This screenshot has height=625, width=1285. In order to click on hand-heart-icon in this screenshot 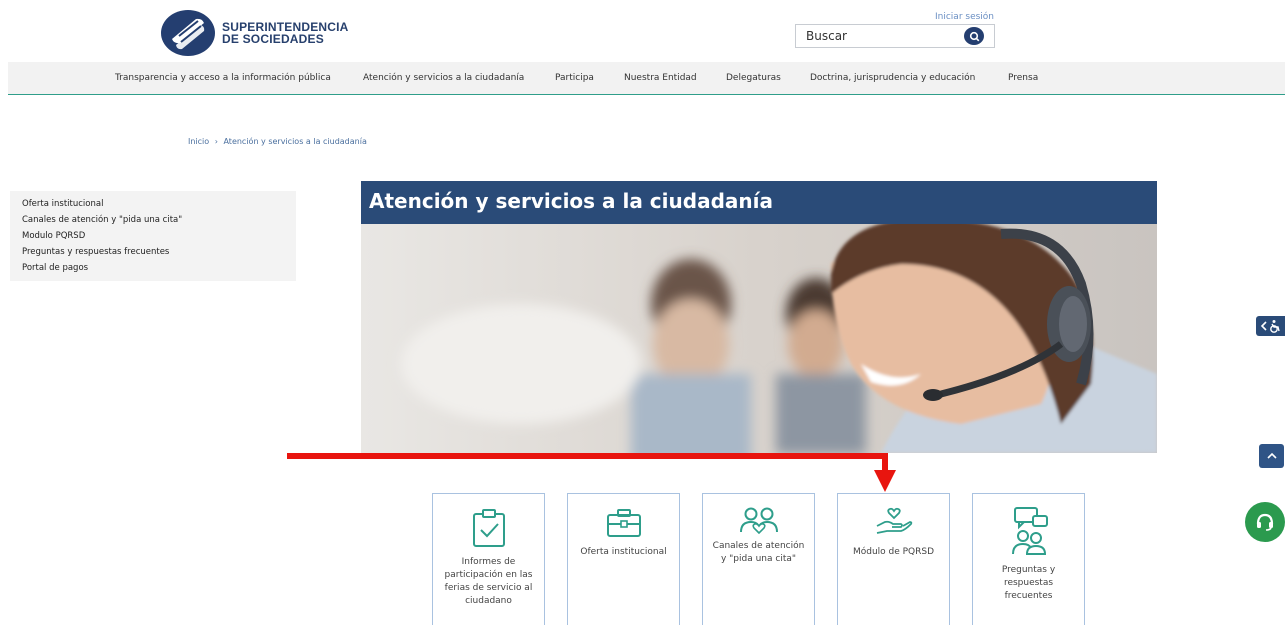, I will do `click(894, 520)`.